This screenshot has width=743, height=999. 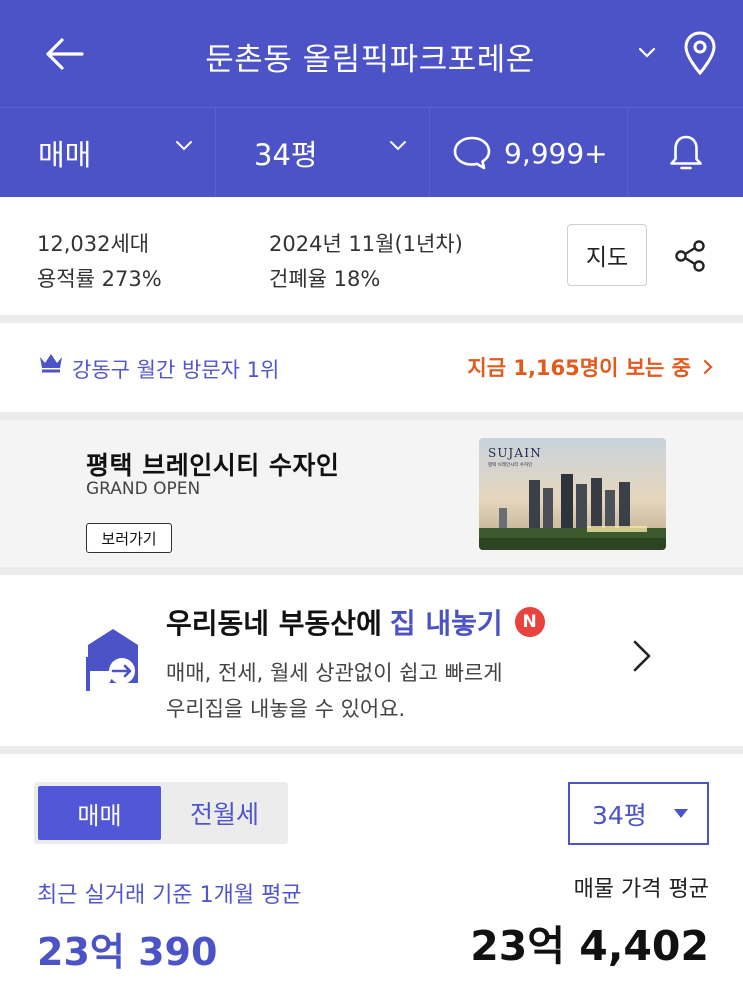 I want to click on banner-brand-sub: 평택 브레인시티 수자인, so click(x=510, y=464).